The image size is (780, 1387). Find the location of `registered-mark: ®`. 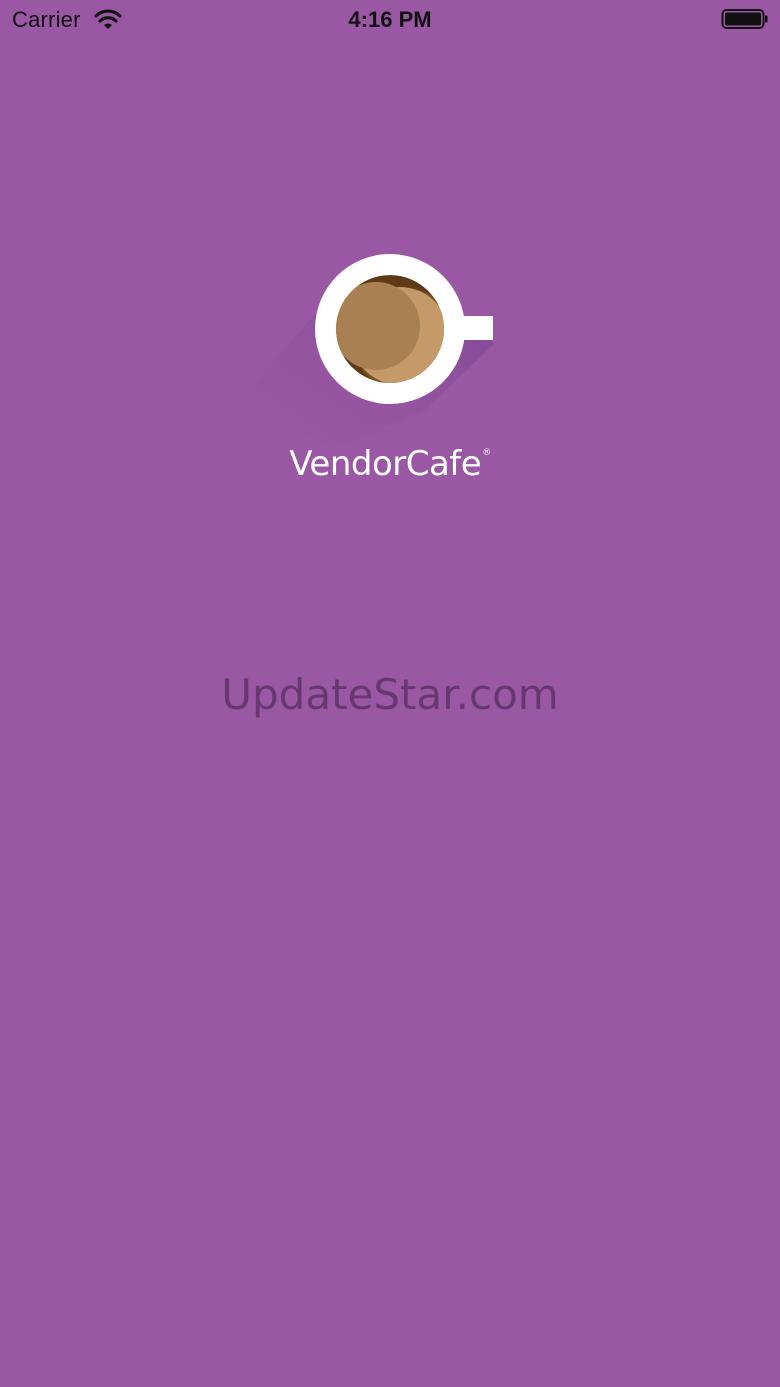

registered-mark: ® is located at coordinates (486, 453).